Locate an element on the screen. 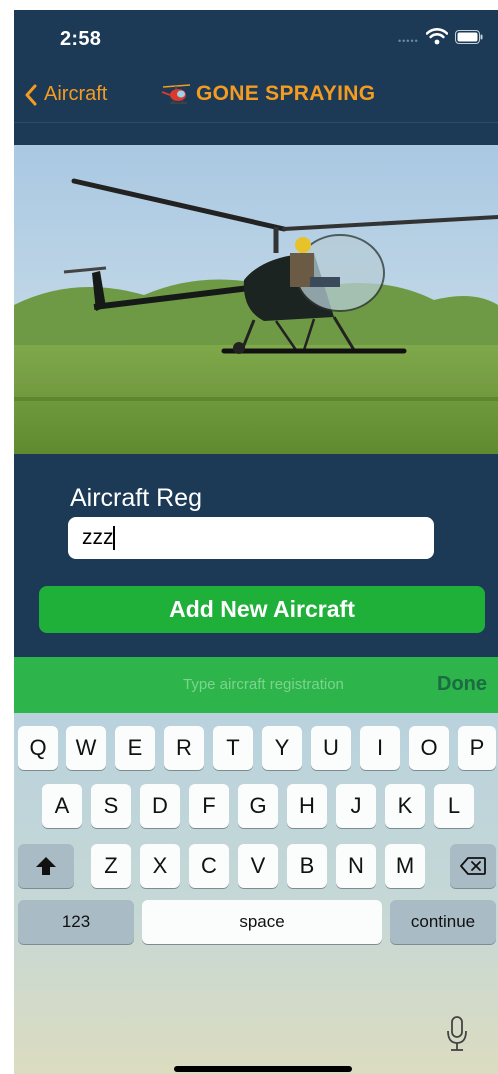 The height and width of the screenshot is (1074, 498). key-t: T is located at coordinates (233, 748).